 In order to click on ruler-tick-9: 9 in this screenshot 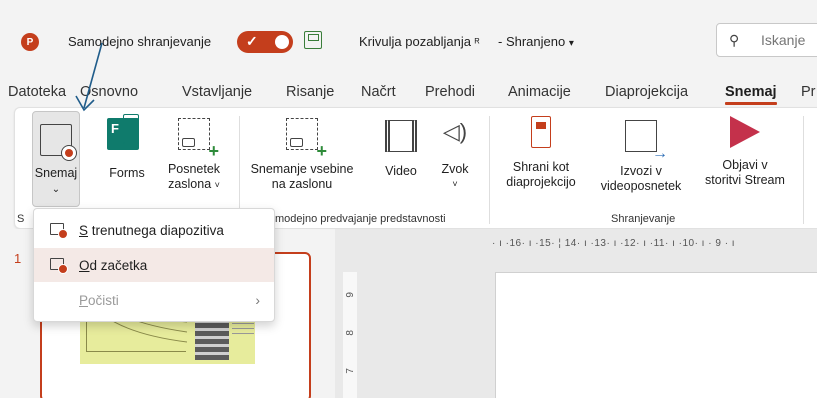, I will do `click(350, 295)`.